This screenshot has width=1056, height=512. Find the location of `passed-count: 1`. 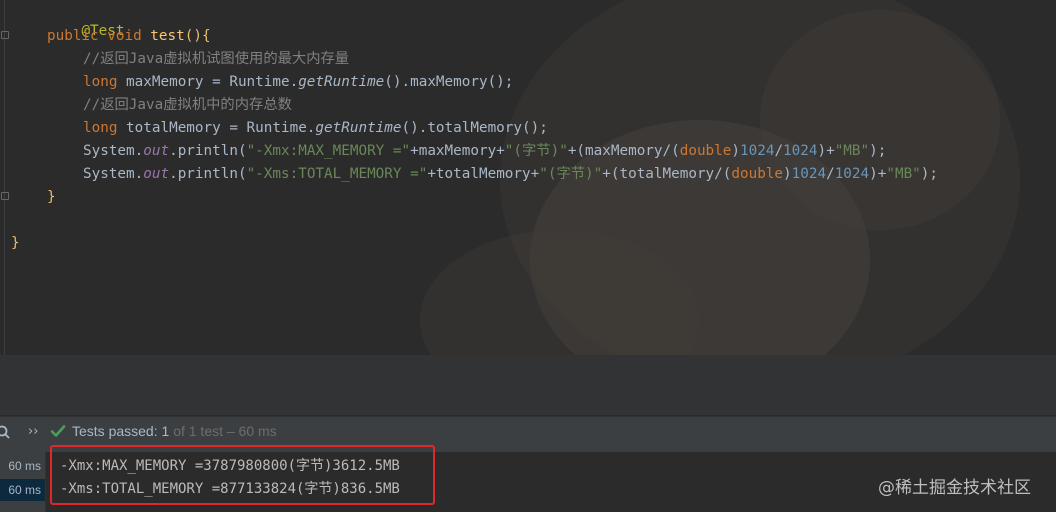

passed-count: 1 is located at coordinates (165, 431).